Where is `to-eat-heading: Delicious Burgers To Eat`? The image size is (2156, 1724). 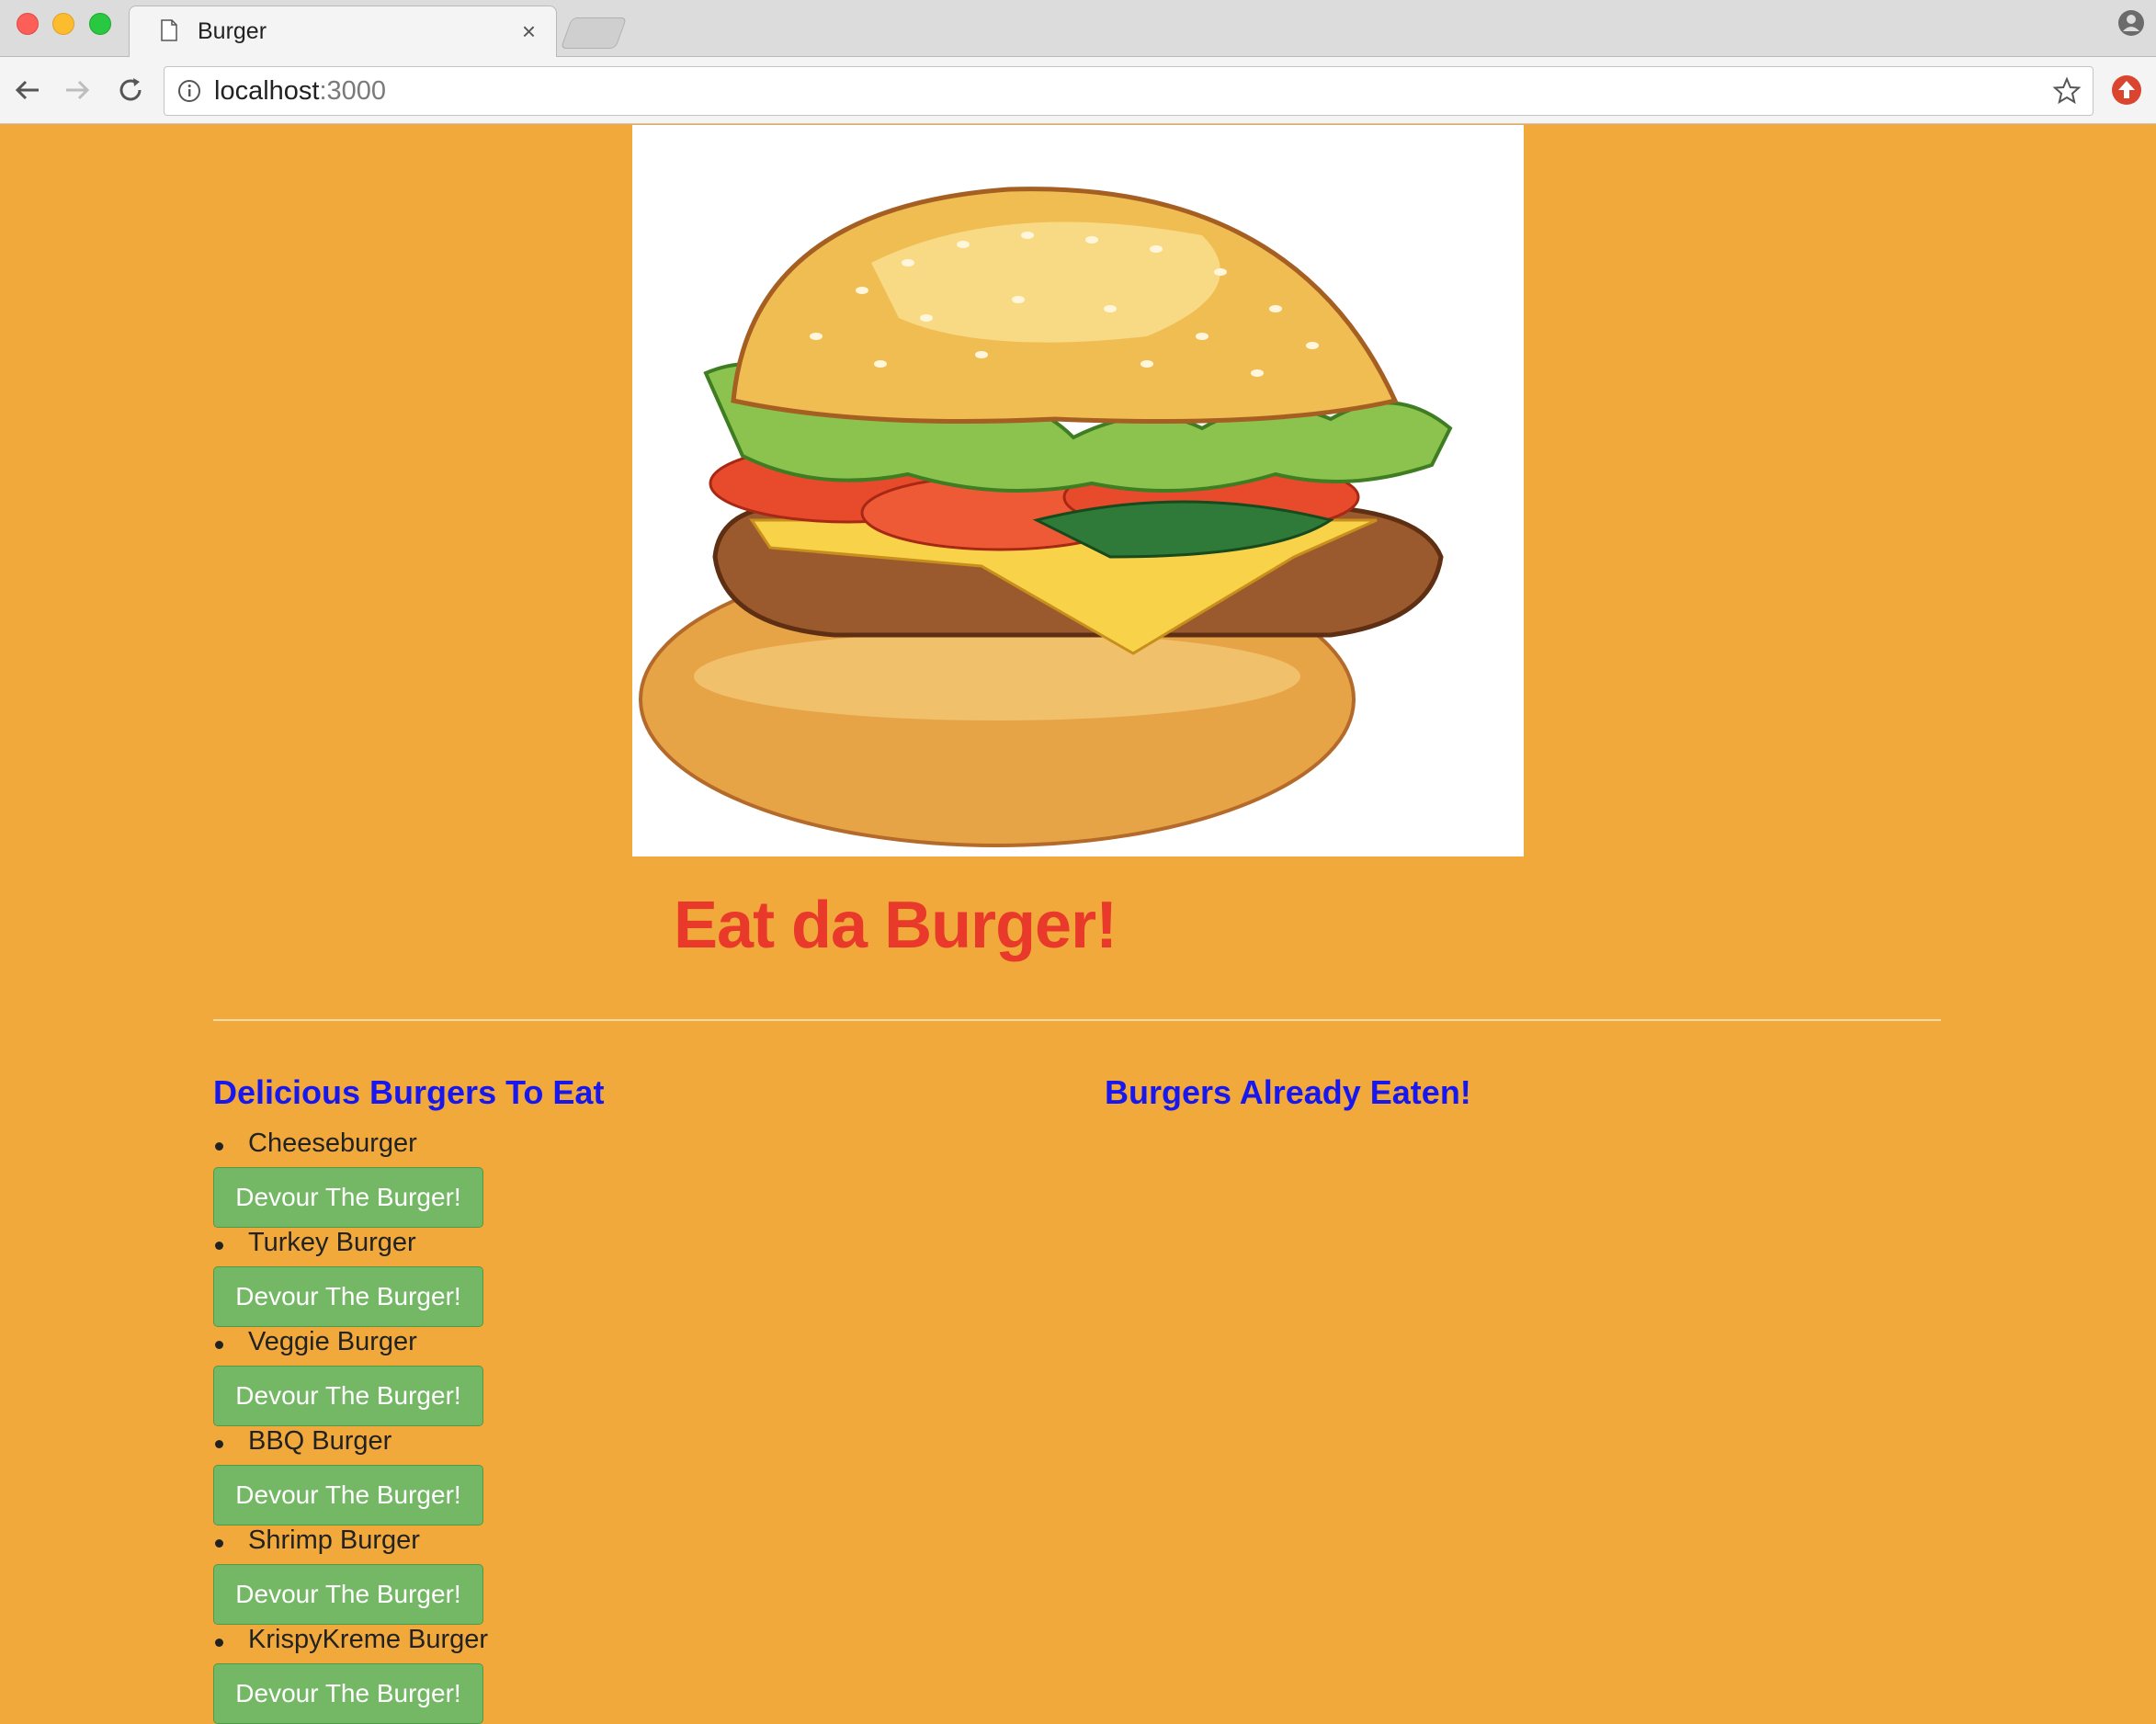
to-eat-heading: Delicious Burgers To Eat is located at coordinates (409, 1092).